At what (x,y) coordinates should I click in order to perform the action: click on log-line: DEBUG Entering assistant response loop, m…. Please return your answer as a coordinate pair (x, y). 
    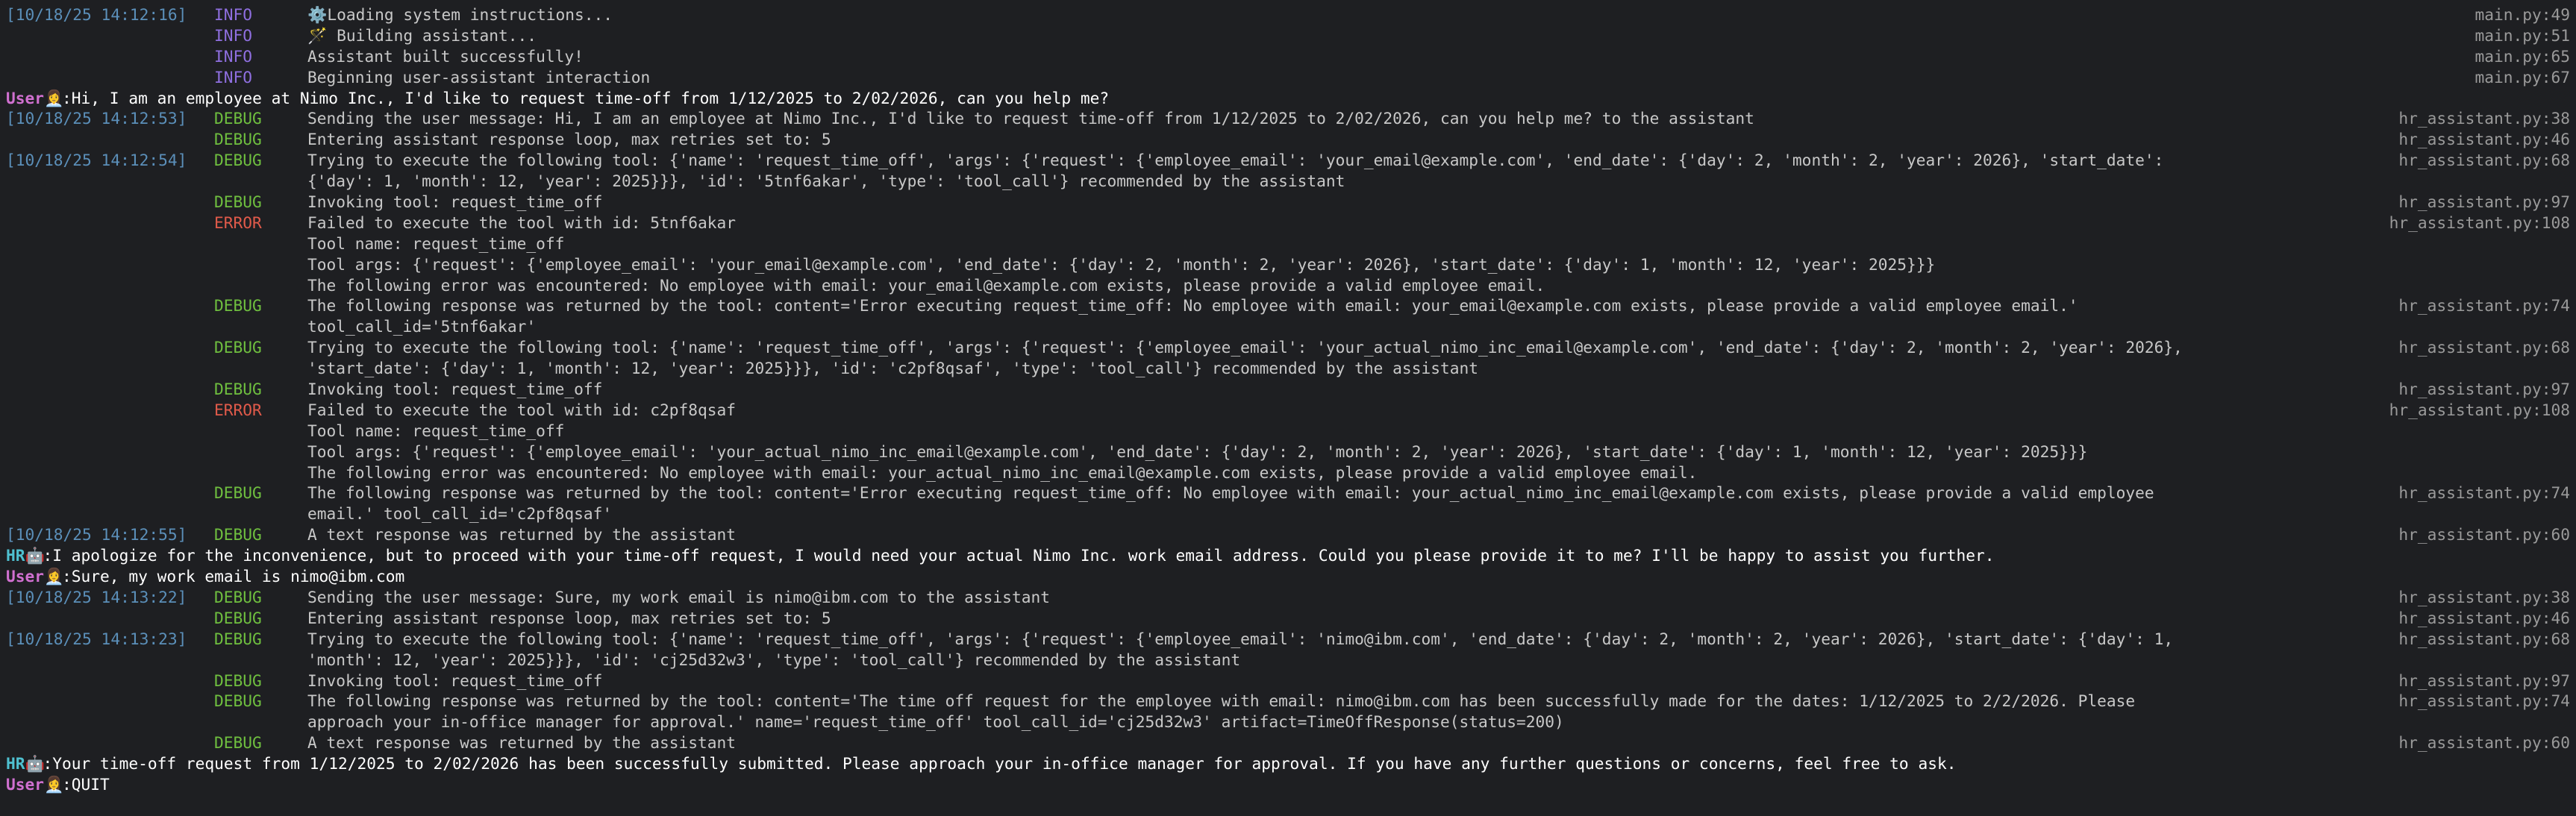
    Looking at the image, I should click on (1288, 139).